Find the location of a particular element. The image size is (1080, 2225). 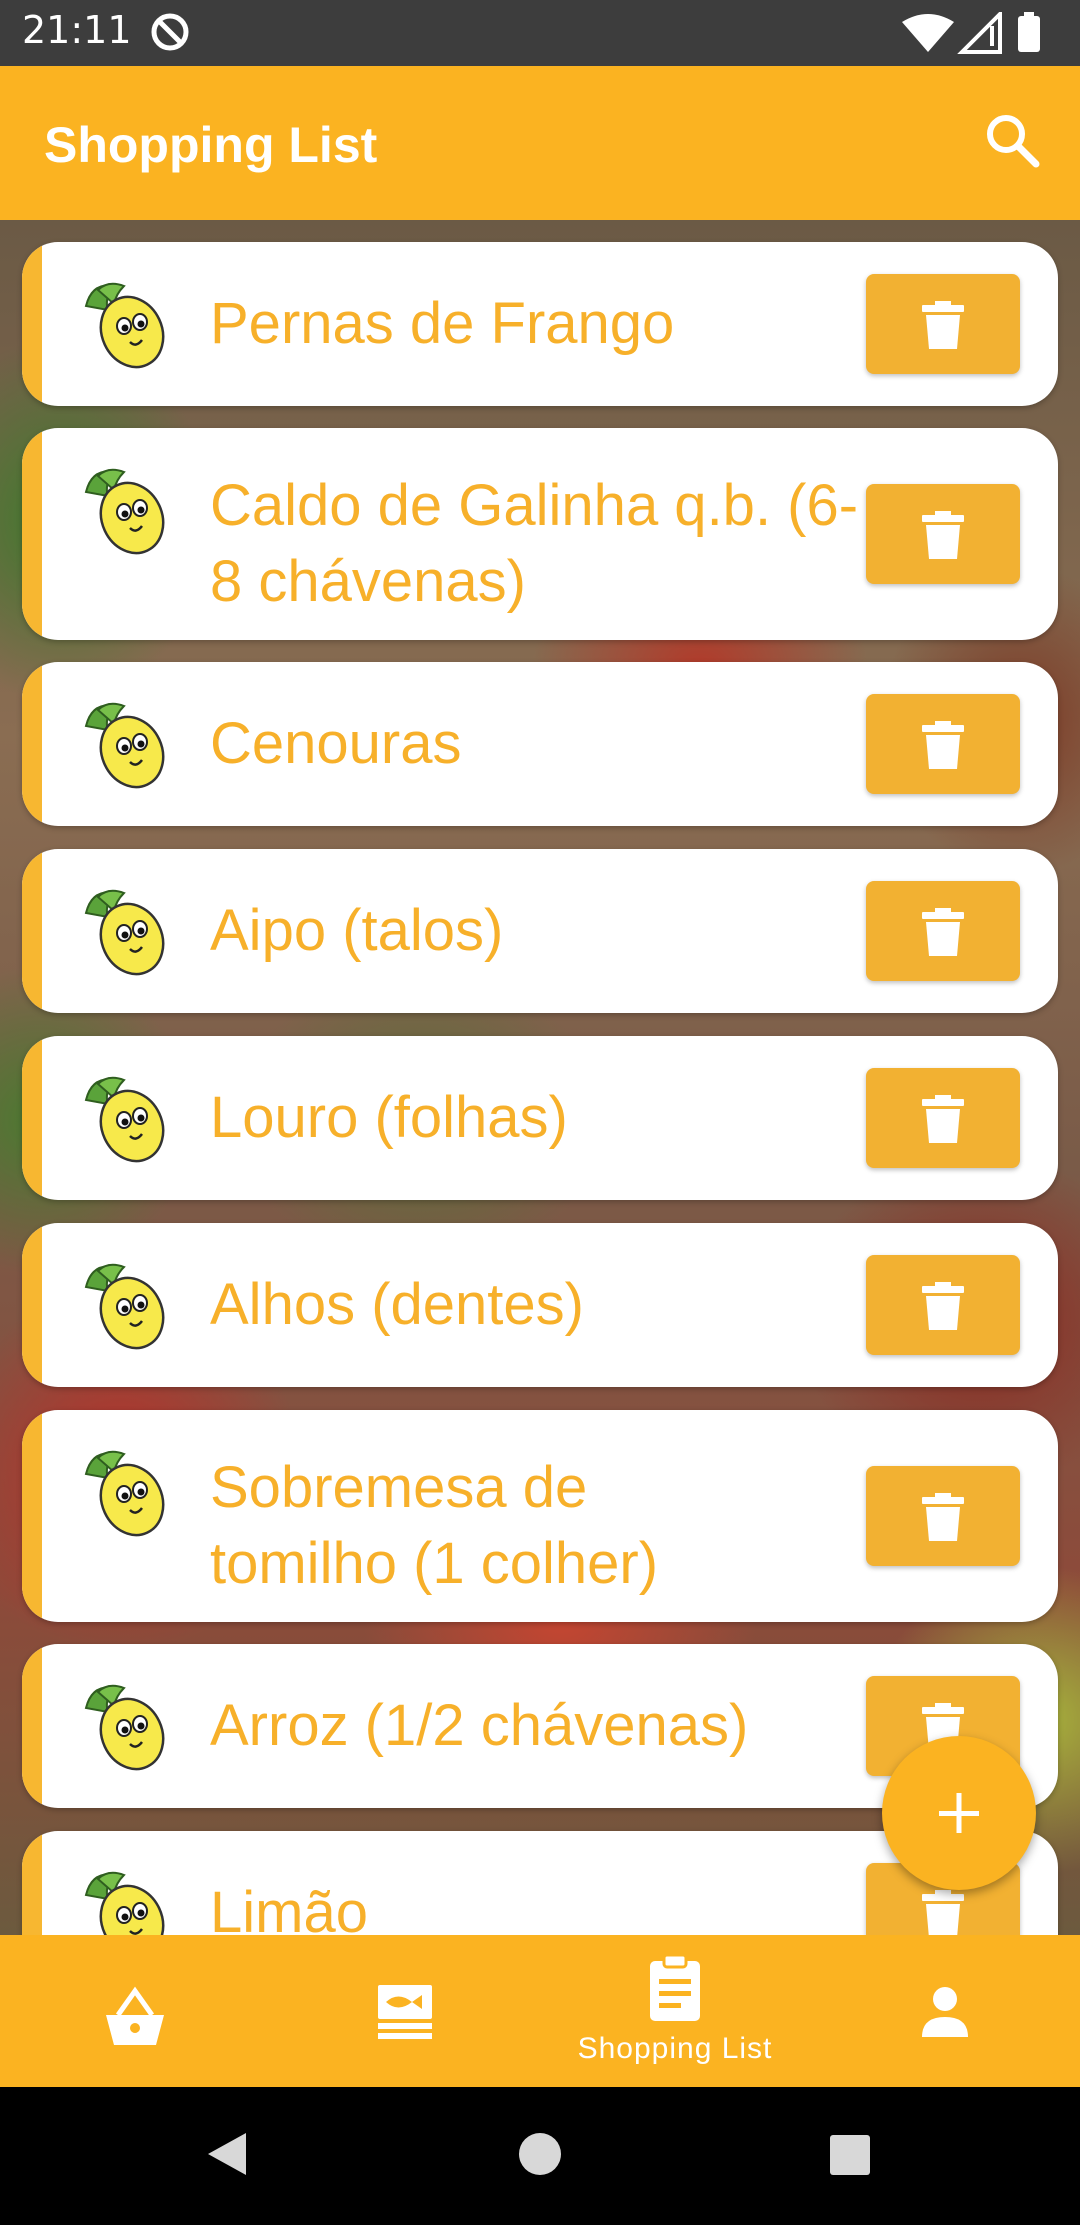

back-icon is located at coordinates (227, 2154).